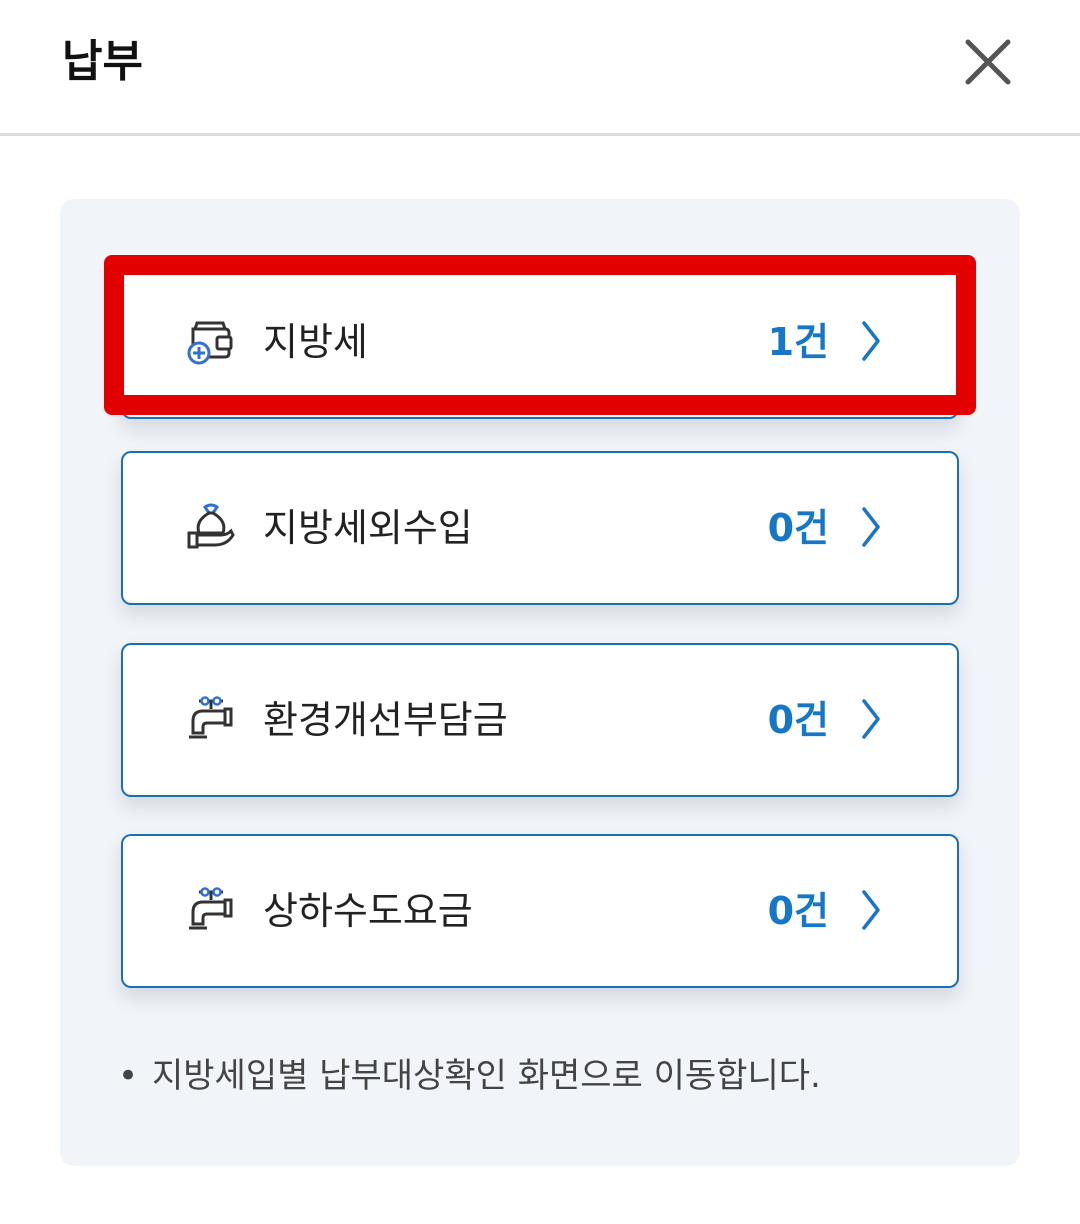 Image resolution: width=1080 pixels, height=1224 pixels. I want to click on menu-item-label: 지방세, so click(315, 342).